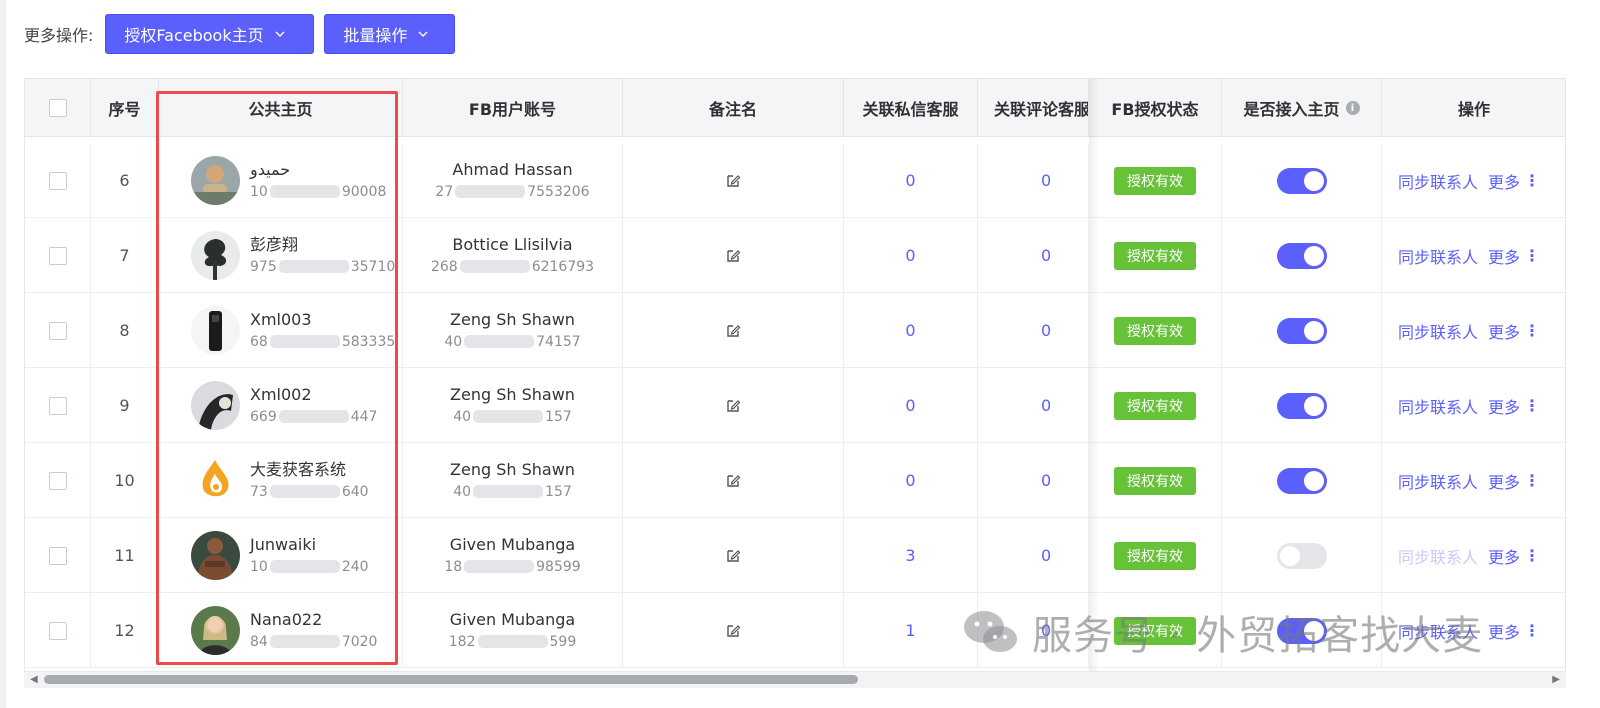 This screenshot has height=708, width=1600. What do you see at coordinates (355, 491) in the screenshot?
I see `page-id-suffix: 640` at bounding box center [355, 491].